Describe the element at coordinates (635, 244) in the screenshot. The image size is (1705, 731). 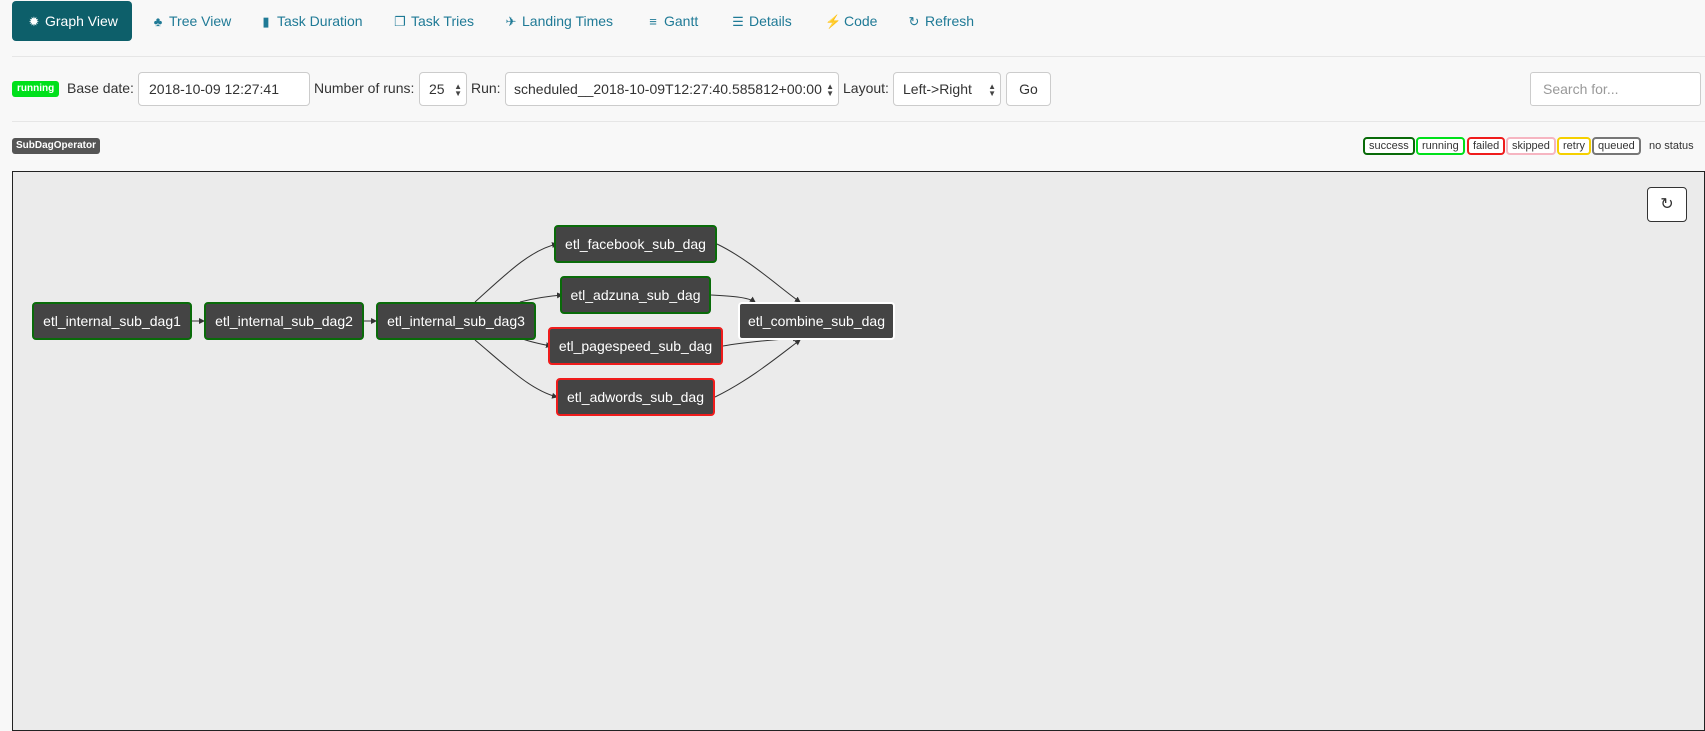
I see `task-node-etl-facebook-sub-dag: etl_facebook_sub_dag` at that location.